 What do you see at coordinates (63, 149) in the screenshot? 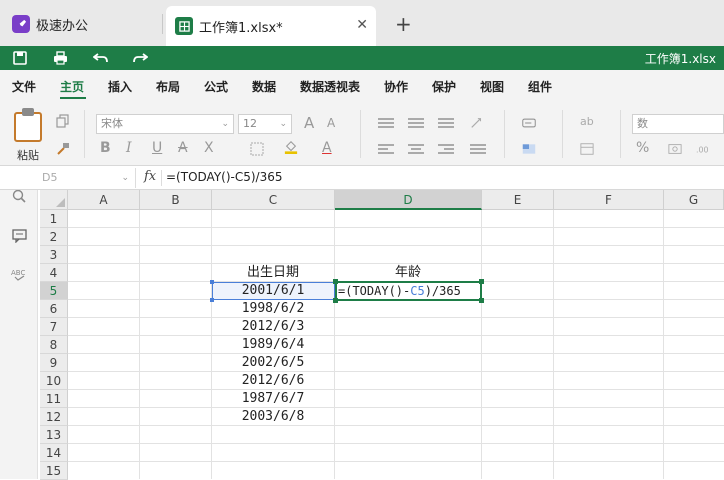
I see `format-painter-icon` at bounding box center [63, 149].